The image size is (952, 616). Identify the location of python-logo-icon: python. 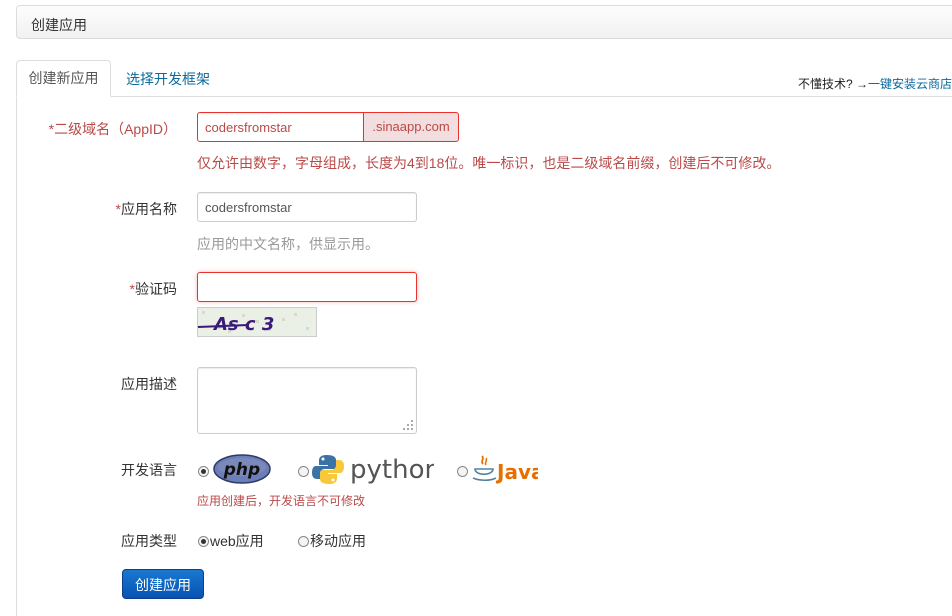
(373, 469).